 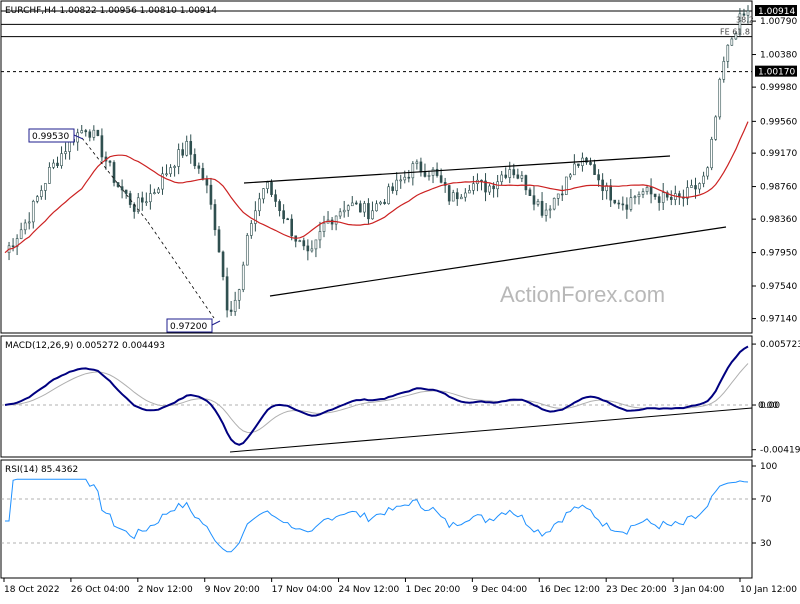 I want to click on price-tick-label: 1.00790, so click(x=778, y=22).